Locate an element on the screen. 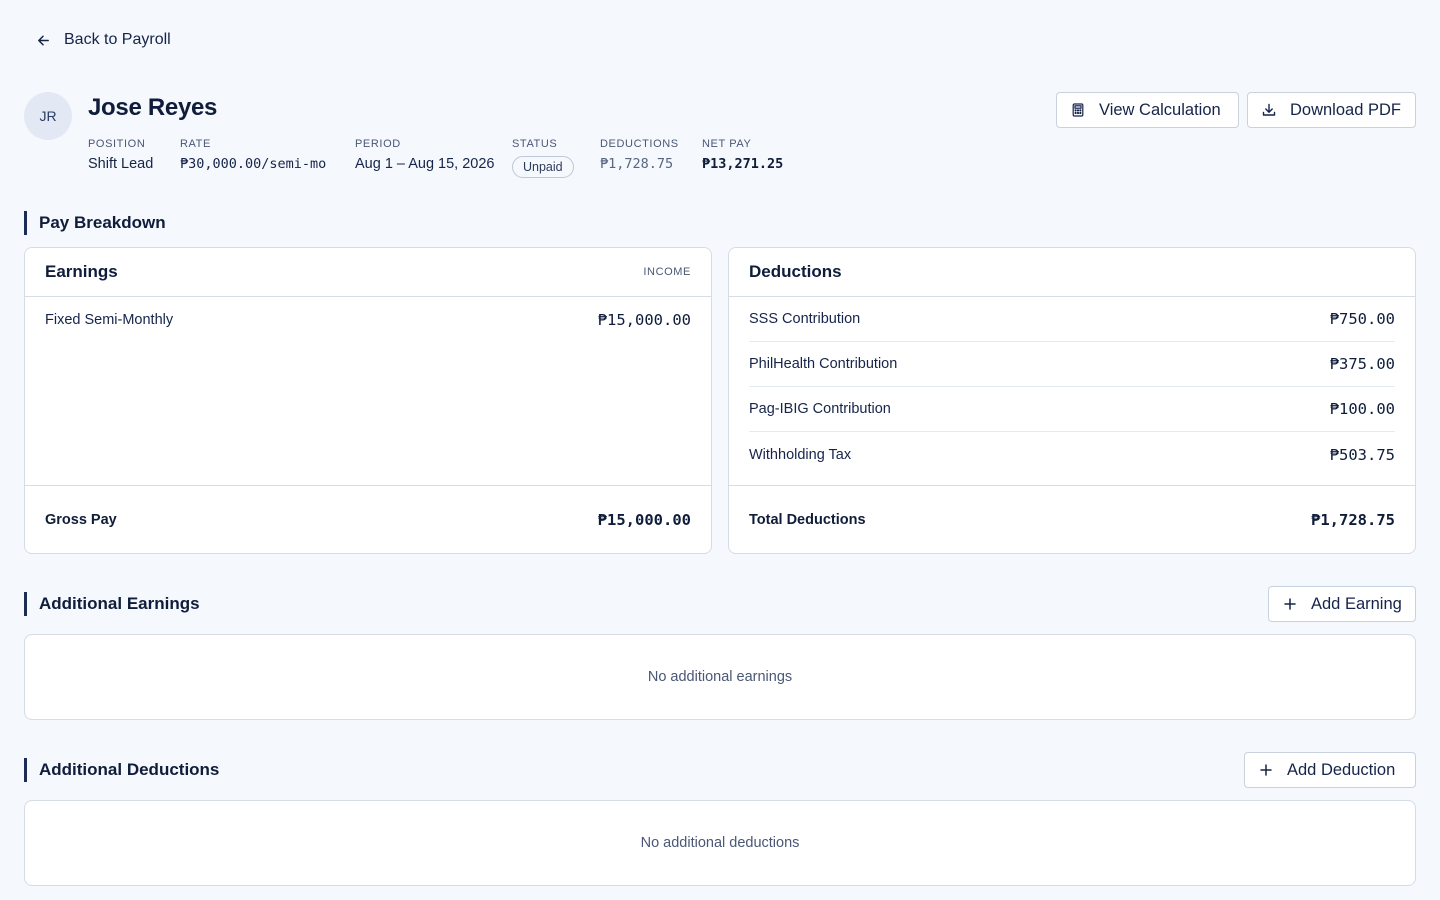 The width and height of the screenshot is (1440, 900). deduction-row: Pag-IBIG Contribution ₱100.00 is located at coordinates (1072, 409).